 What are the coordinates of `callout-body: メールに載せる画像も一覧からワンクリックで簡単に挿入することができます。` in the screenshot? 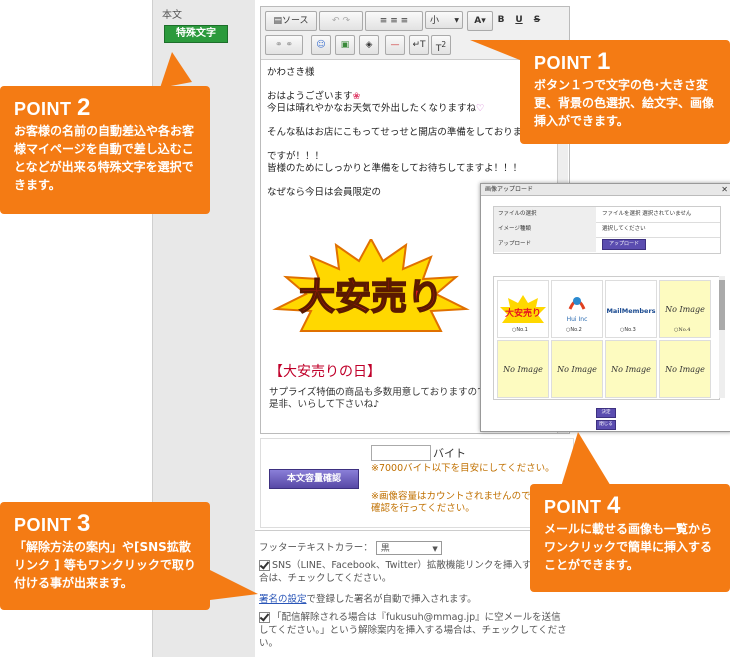 It's located at (628, 547).